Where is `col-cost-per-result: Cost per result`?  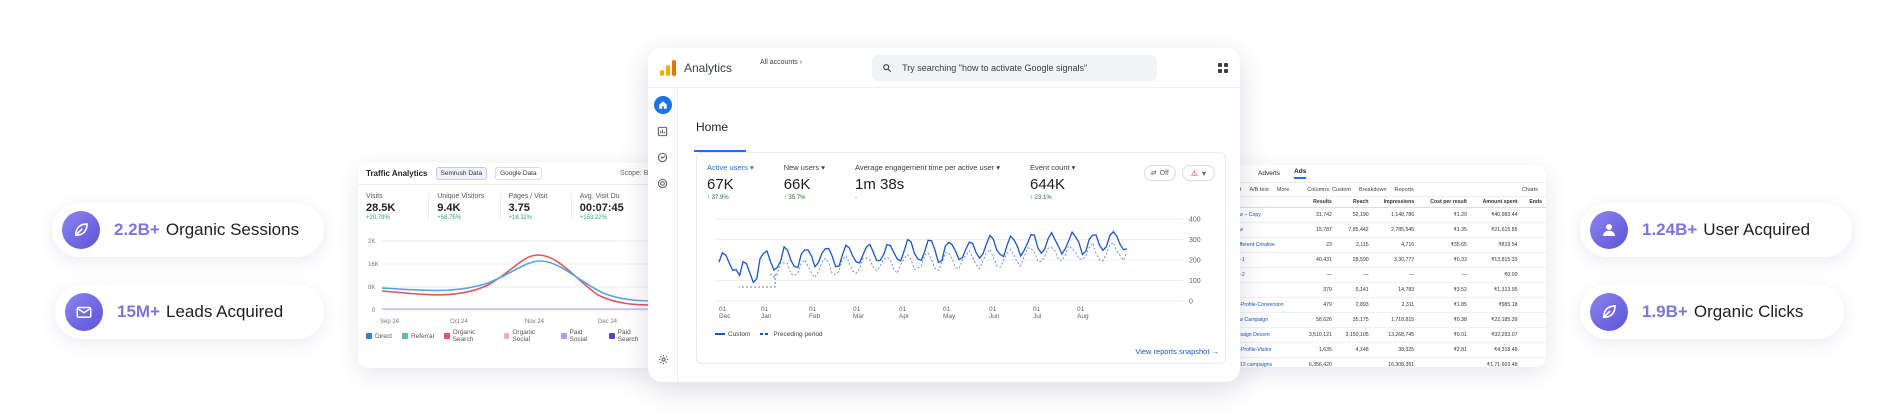
col-cost-per-result: Cost per result is located at coordinates (1444, 202).